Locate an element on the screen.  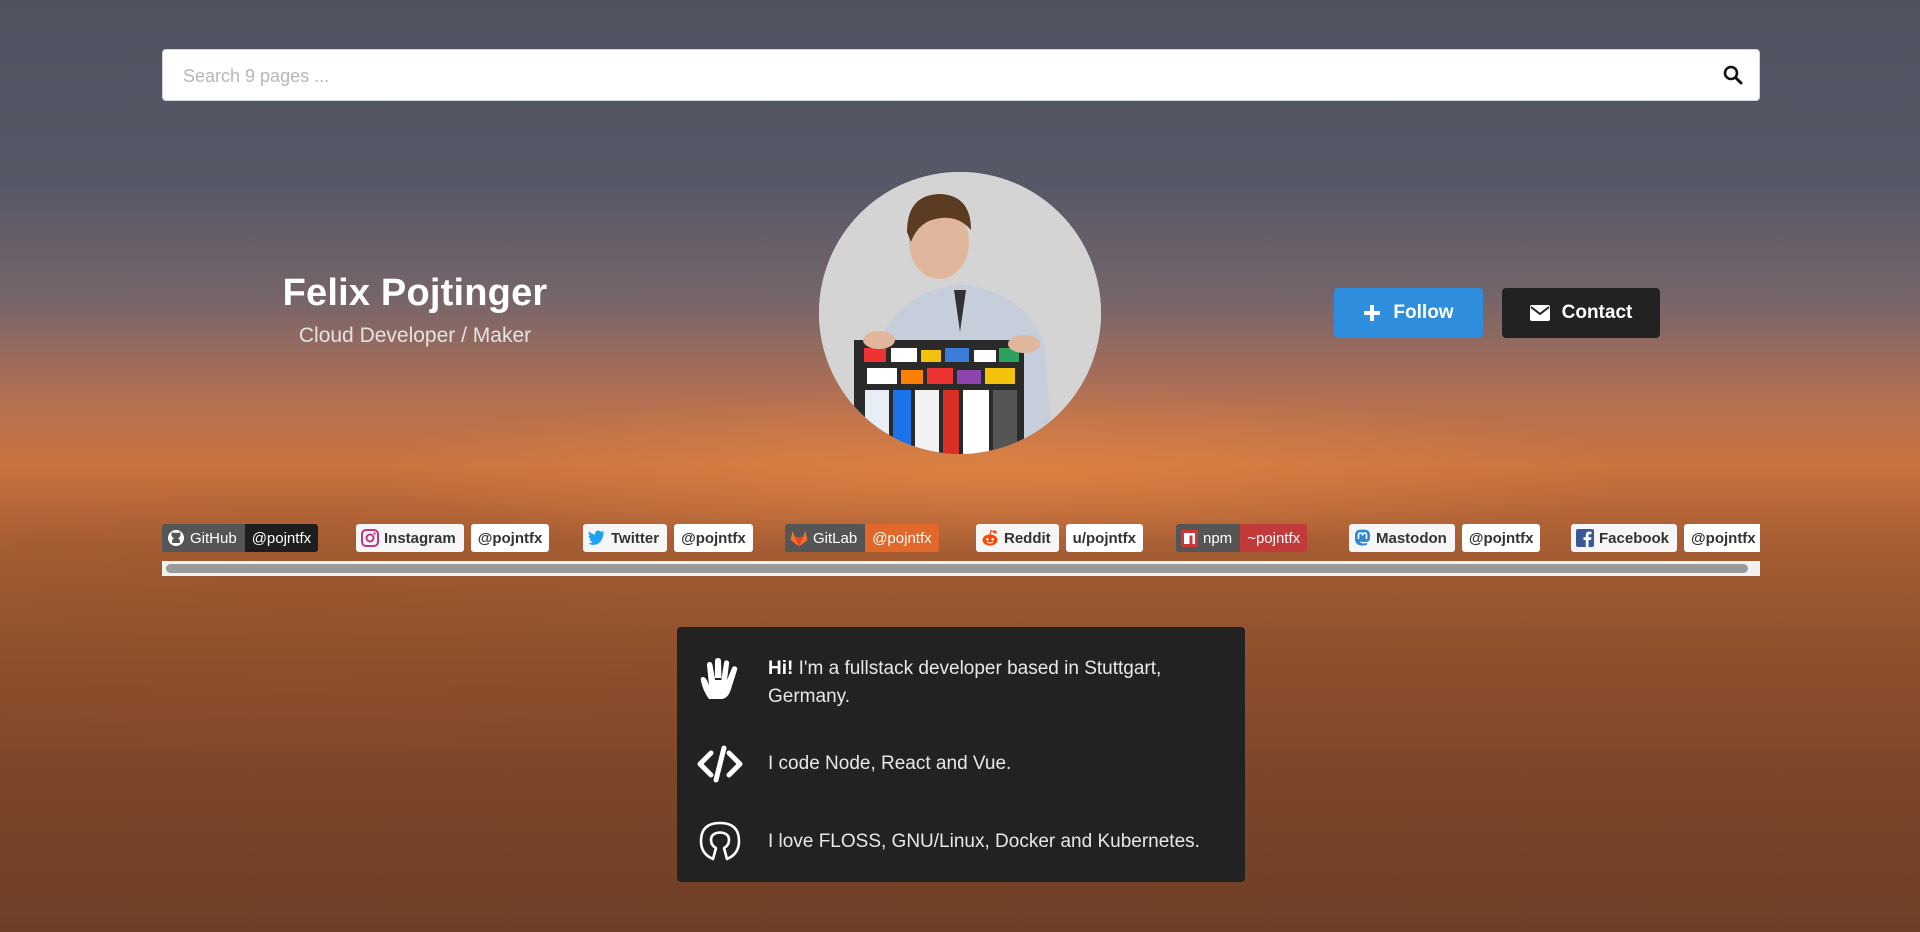
badge-label: Twitter is located at coordinates (635, 538).